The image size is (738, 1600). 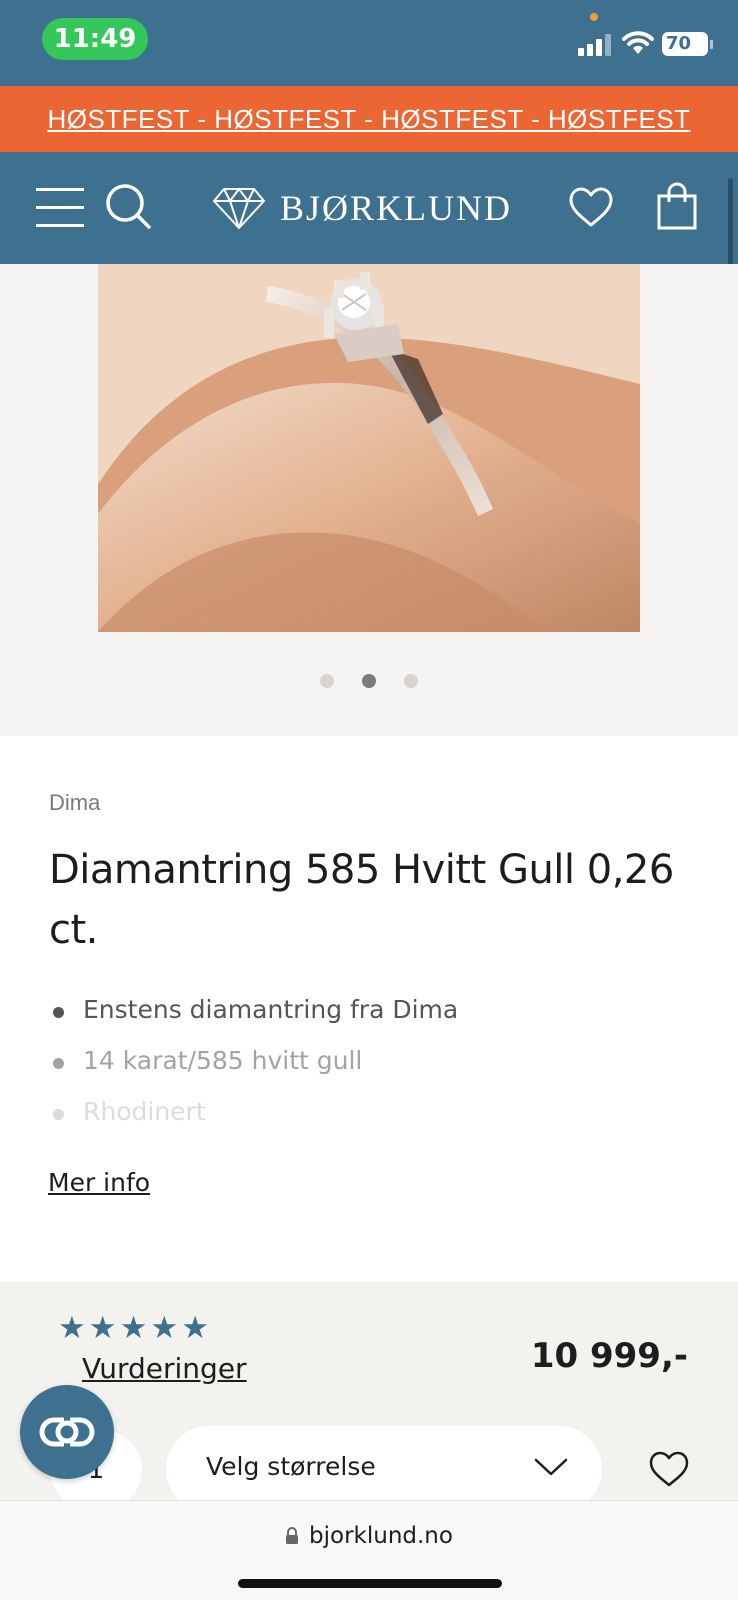 I want to click on feature-item: Rhodinert, so click(x=369, y=1122).